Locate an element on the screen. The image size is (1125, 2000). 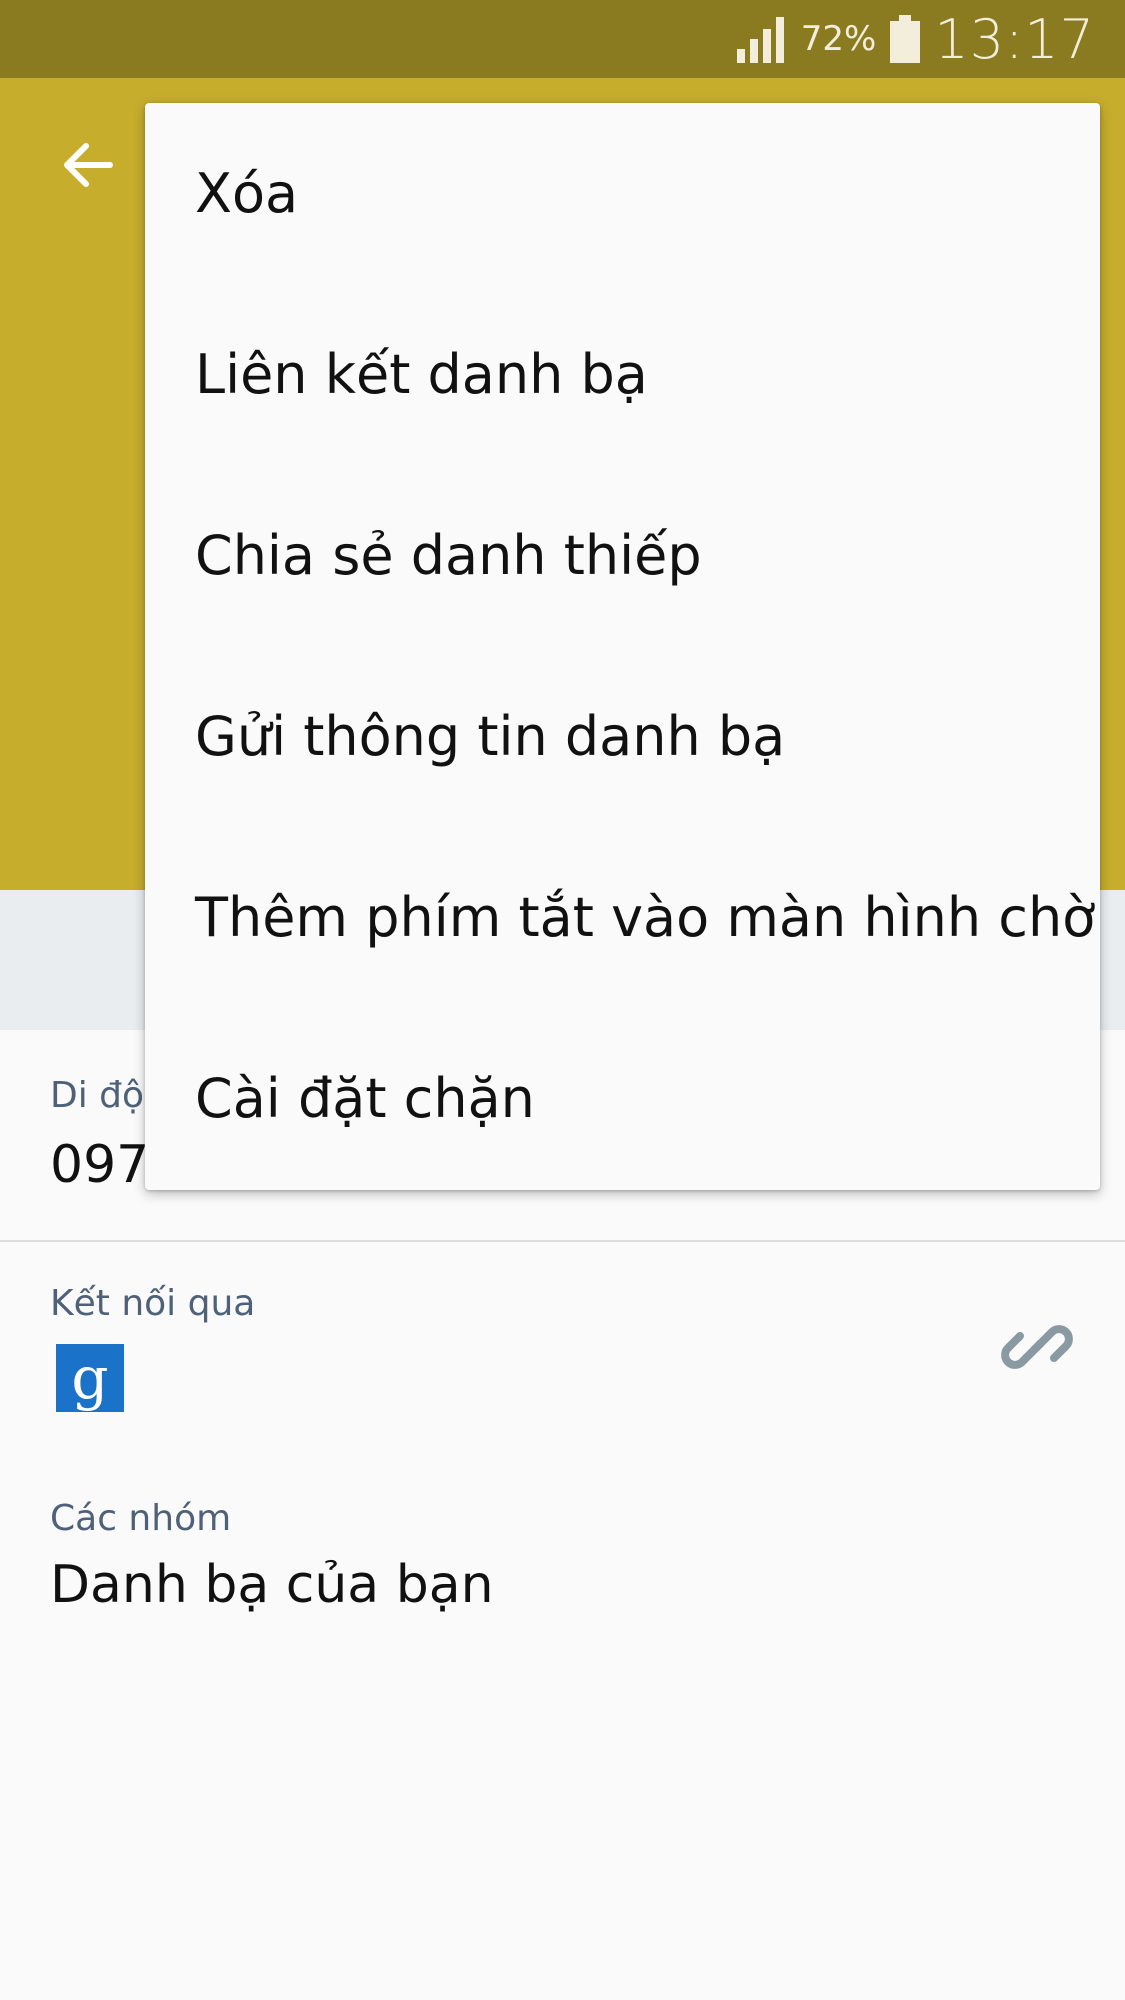
menu-item-delete: Xóa is located at coordinates (622, 193).